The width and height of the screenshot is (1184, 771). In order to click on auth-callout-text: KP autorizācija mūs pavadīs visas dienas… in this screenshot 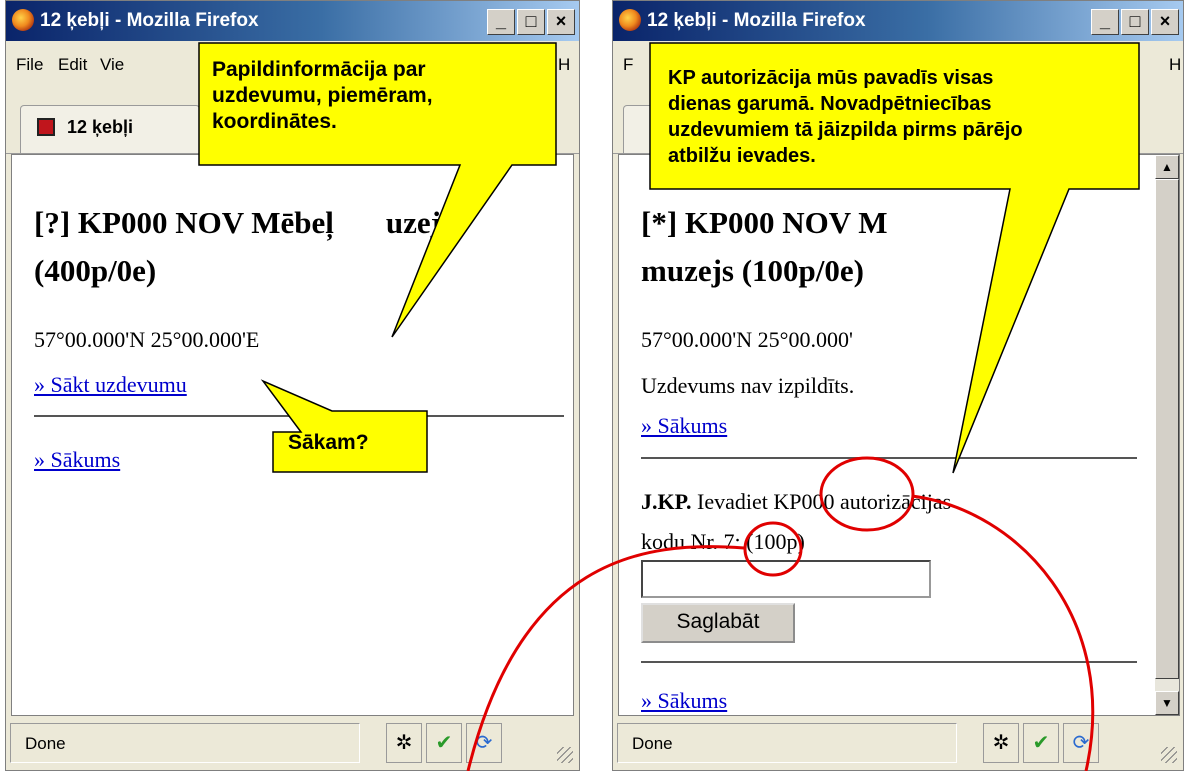, I will do `click(845, 117)`.